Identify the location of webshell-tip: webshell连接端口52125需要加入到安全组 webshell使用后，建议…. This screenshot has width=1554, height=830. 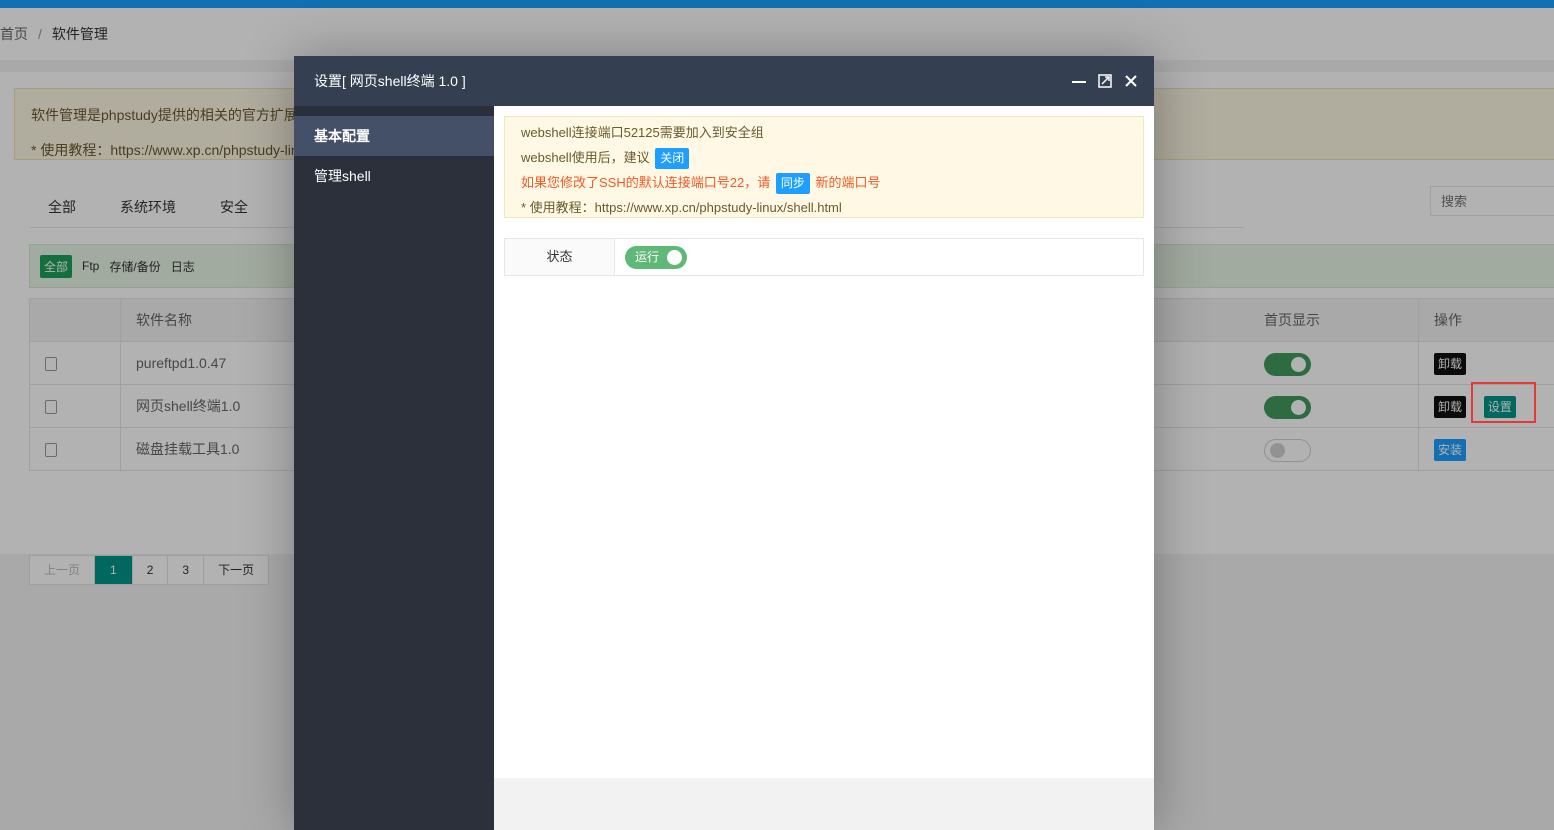
(824, 167).